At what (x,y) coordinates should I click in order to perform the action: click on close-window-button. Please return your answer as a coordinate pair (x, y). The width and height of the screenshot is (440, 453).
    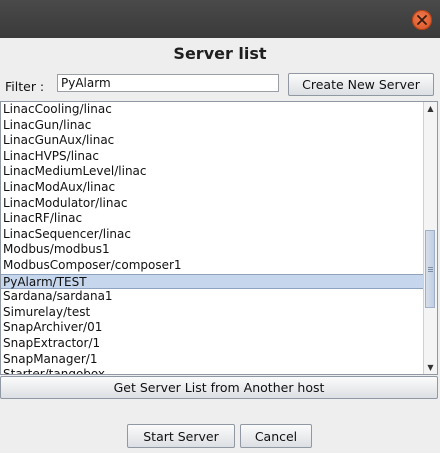
    Looking at the image, I should click on (422, 20).